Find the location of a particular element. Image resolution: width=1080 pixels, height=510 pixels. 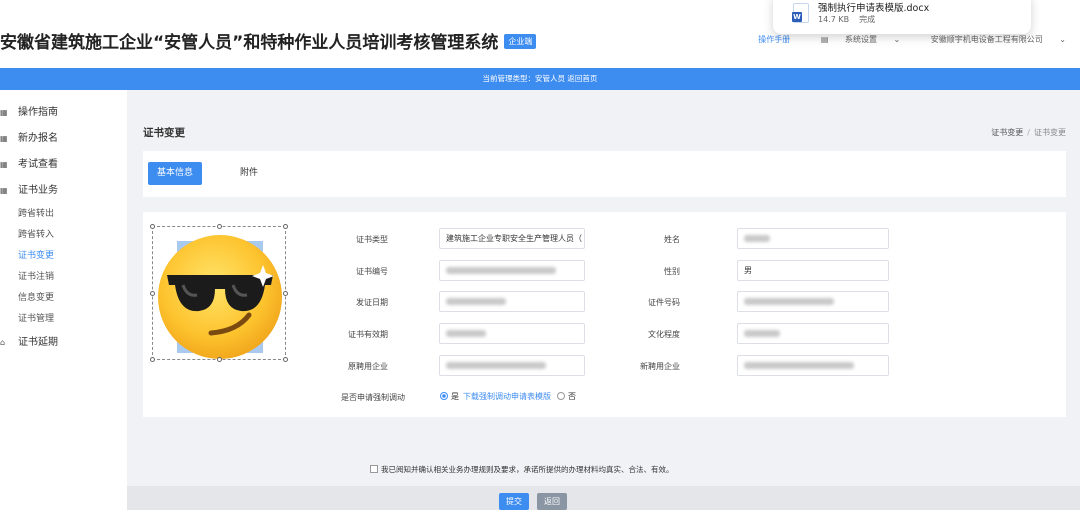

download-popup: W 强制执行申请表模版.docx 14.7 KB 完成 is located at coordinates (902, 17).